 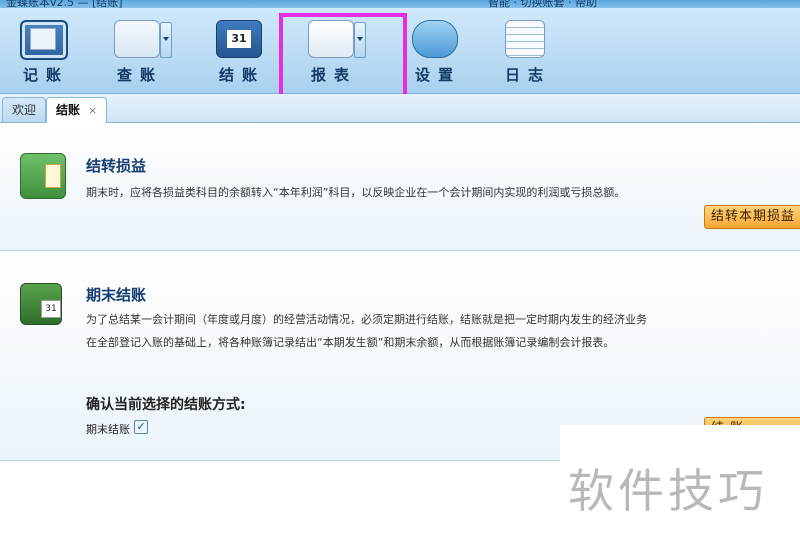 I want to click on close-tab-icon: ×, so click(x=92, y=110).